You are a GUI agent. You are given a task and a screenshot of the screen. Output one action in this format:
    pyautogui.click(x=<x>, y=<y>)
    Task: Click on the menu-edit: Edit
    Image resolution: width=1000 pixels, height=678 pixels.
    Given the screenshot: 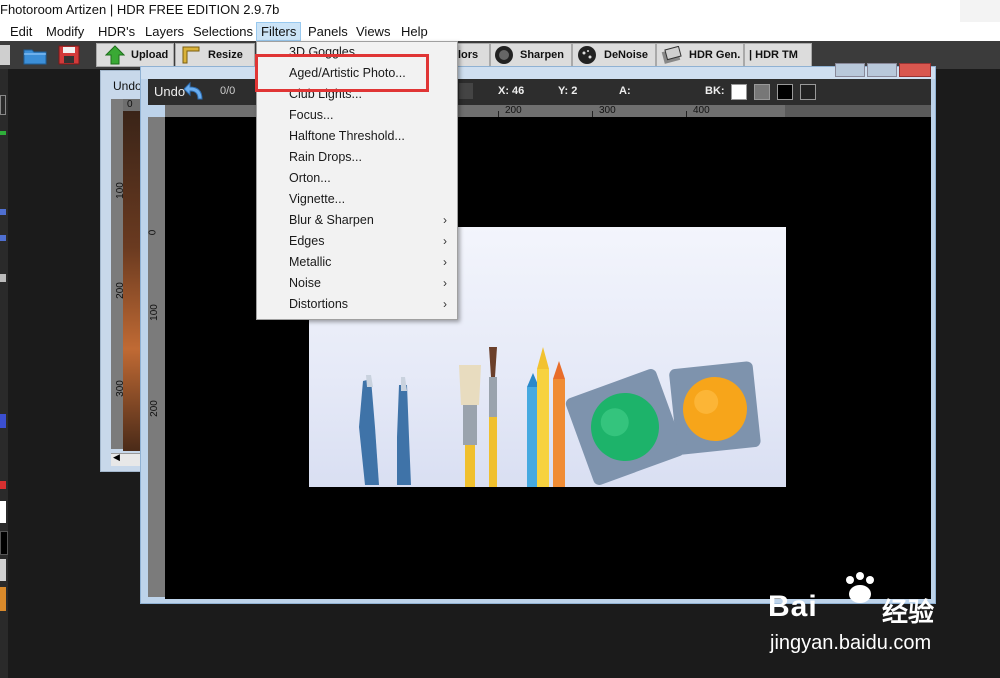 What is the action you would take?
    pyautogui.click(x=21, y=31)
    